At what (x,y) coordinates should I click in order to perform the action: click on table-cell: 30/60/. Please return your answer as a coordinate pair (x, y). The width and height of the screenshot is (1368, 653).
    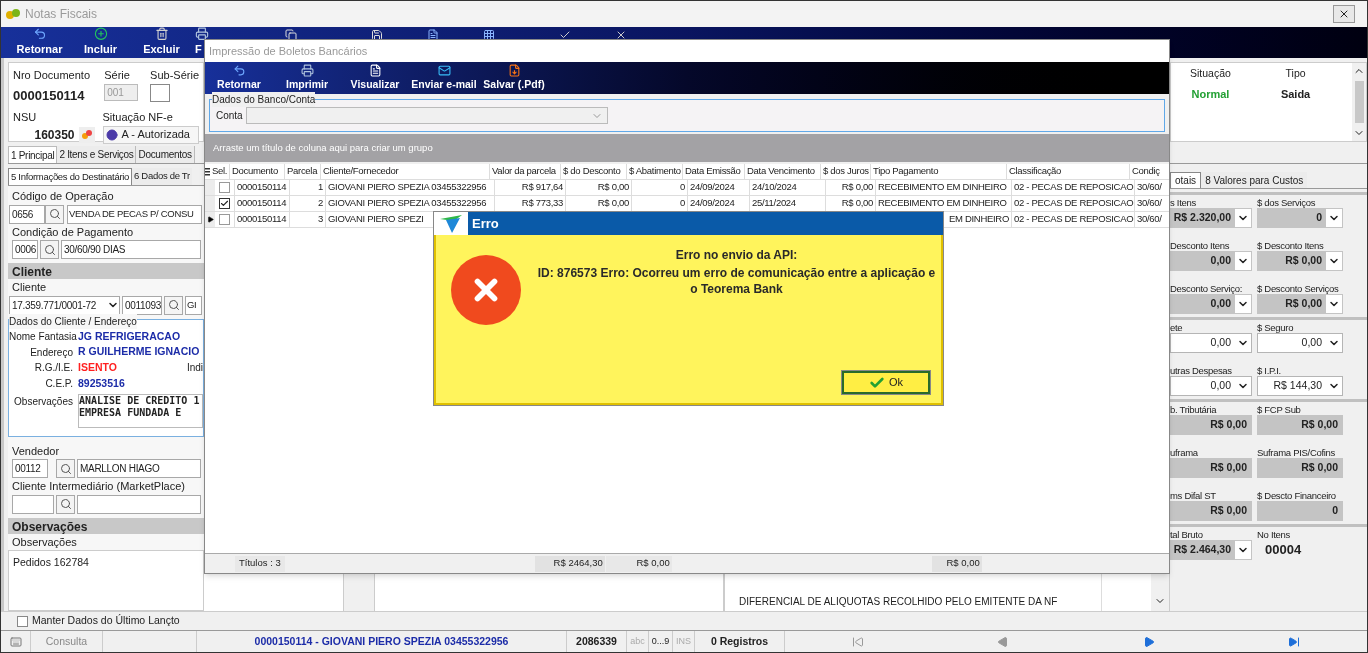
    Looking at the image, I should click on (1149, 187).